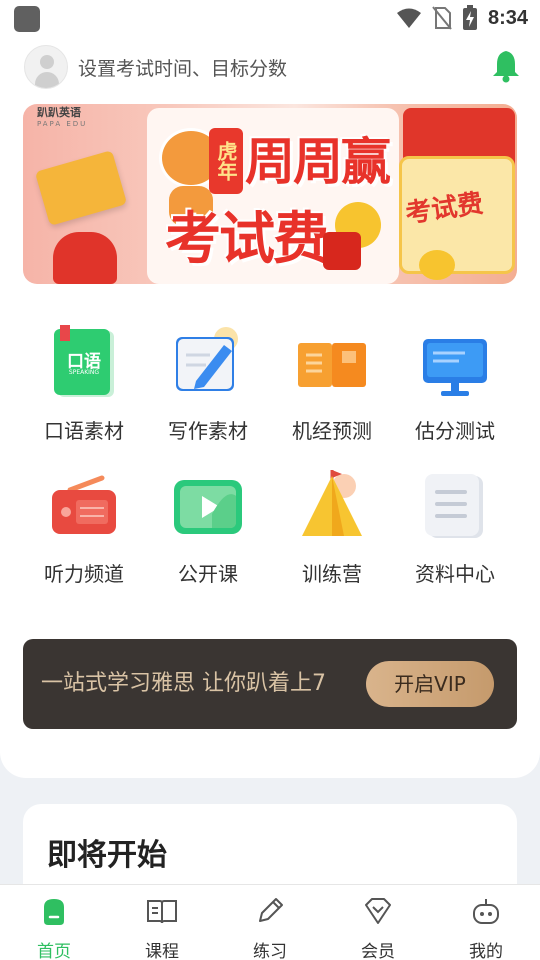 This screenshot has width=540, height=960. Describe the element at coordinates (59, 112) in the screenshot. I see `banner-logo-text: 趴趴英语` at that location.